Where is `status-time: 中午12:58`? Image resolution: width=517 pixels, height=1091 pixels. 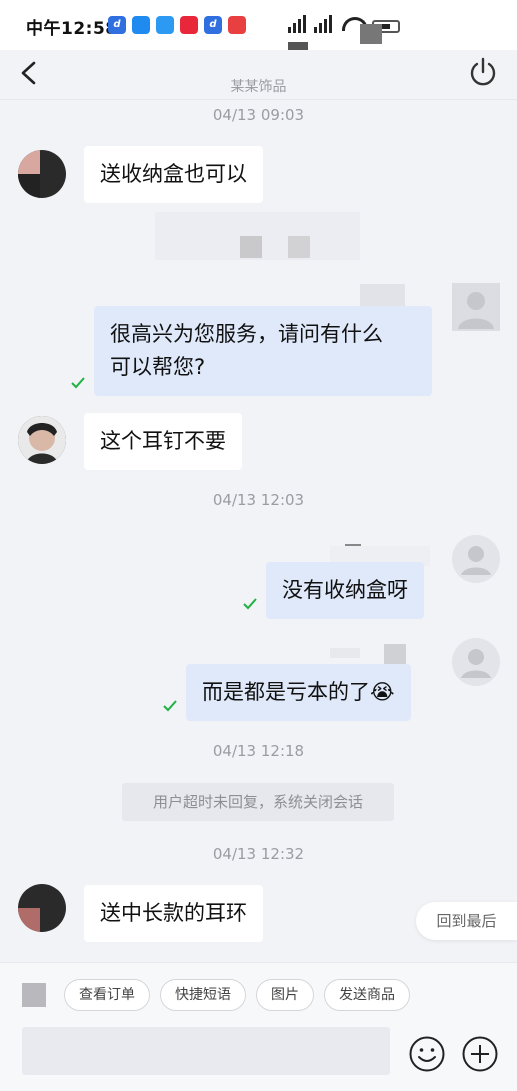 status-time: 中午12:58 is located at coordinates (72, 29).